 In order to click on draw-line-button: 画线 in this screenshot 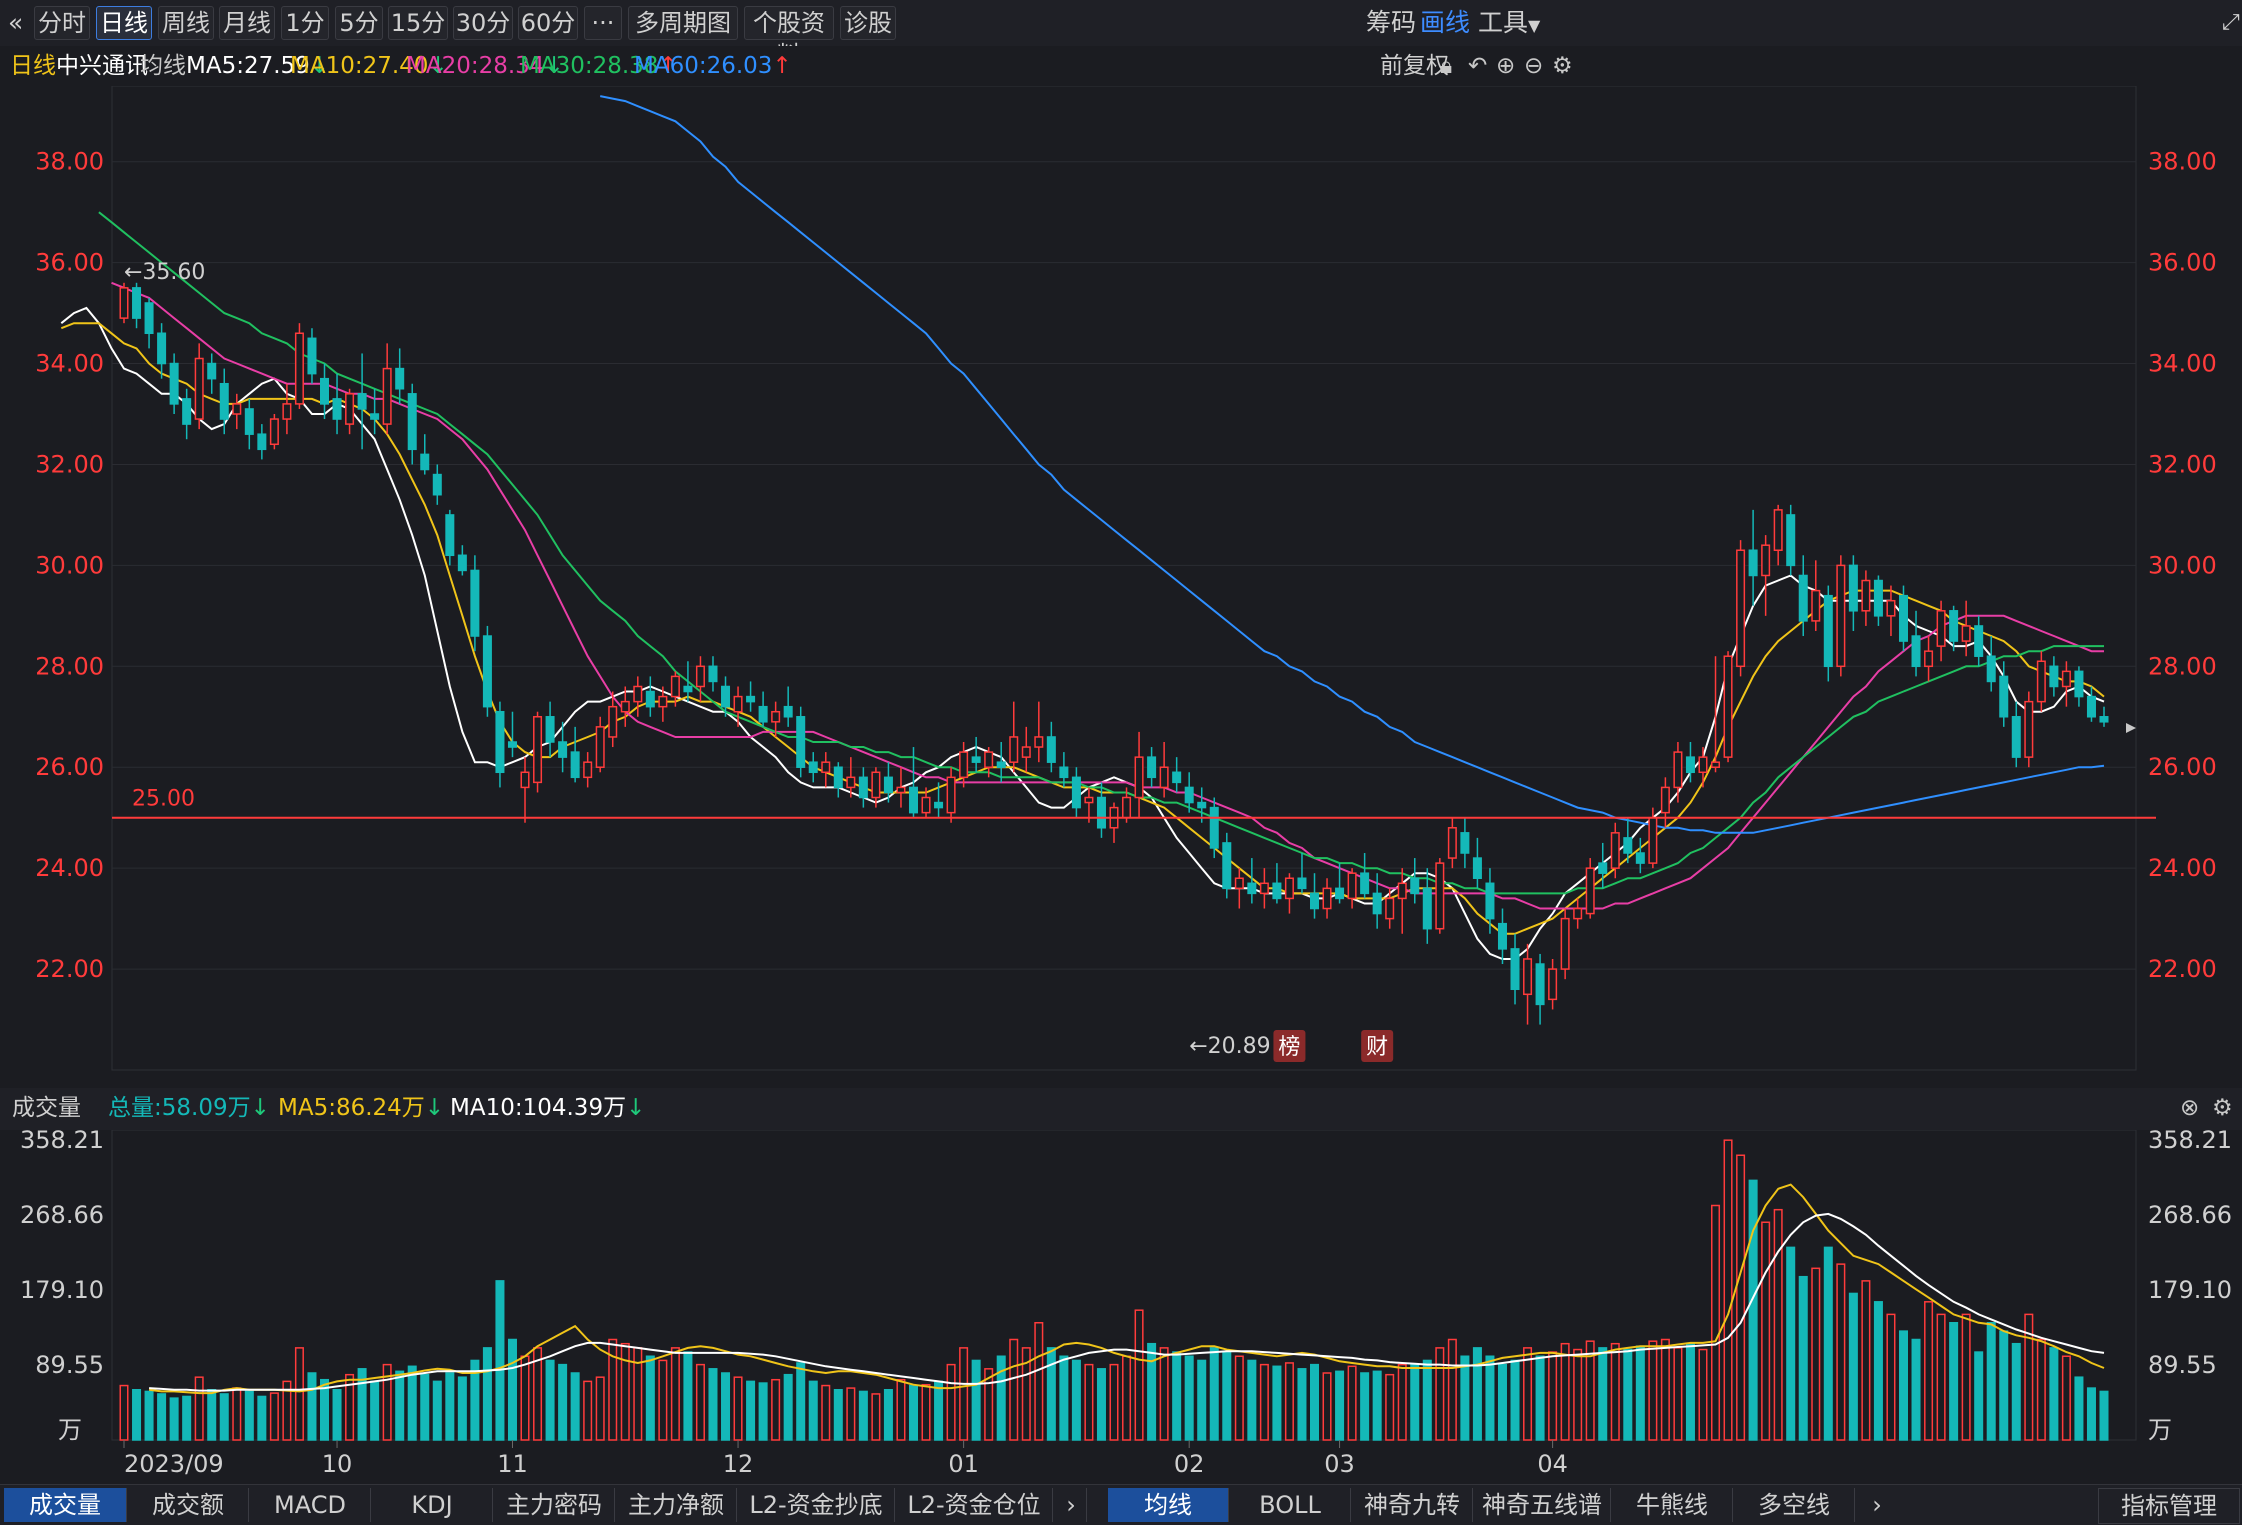, I will do `click(1445, 23)`.